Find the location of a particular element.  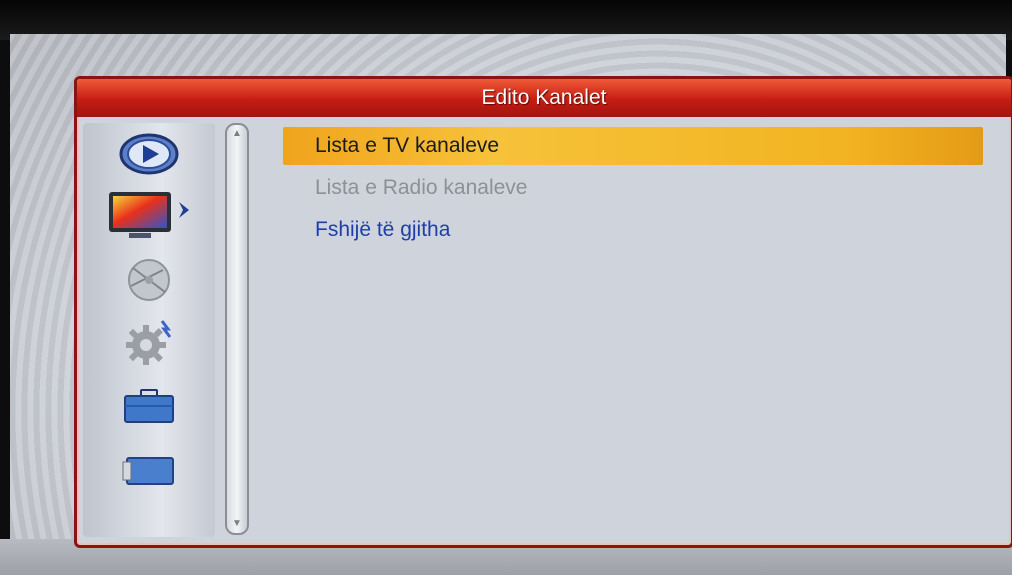

scrollbar: ▲ ▼ is located at coordinates (237, 329).